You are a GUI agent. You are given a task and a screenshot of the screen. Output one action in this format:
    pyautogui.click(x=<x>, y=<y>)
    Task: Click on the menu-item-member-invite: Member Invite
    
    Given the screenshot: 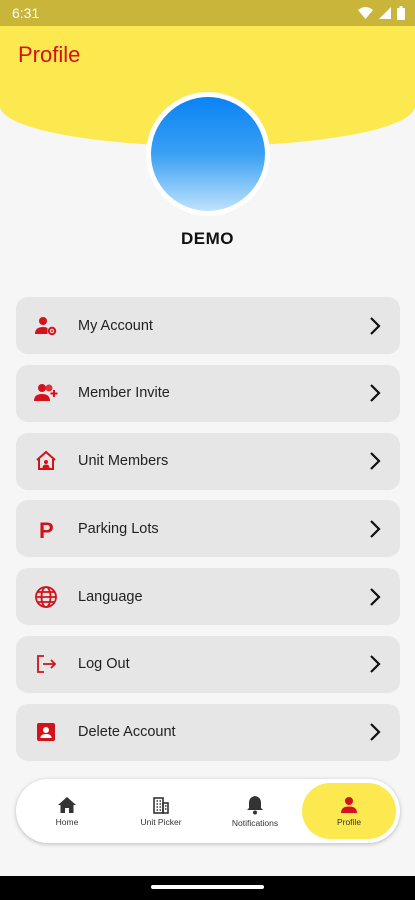 What is the action you would take?
    pyautogui.click(x=208, y=393)
    